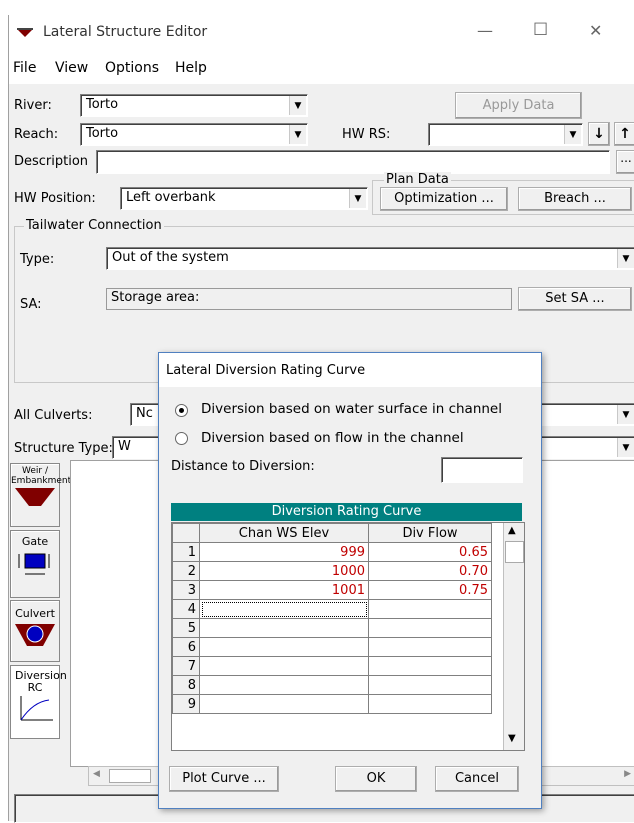  Describe the element at coordinates (346, 512) in the screenshot. I see `table-title: Diversion Rating Curve` at that location.